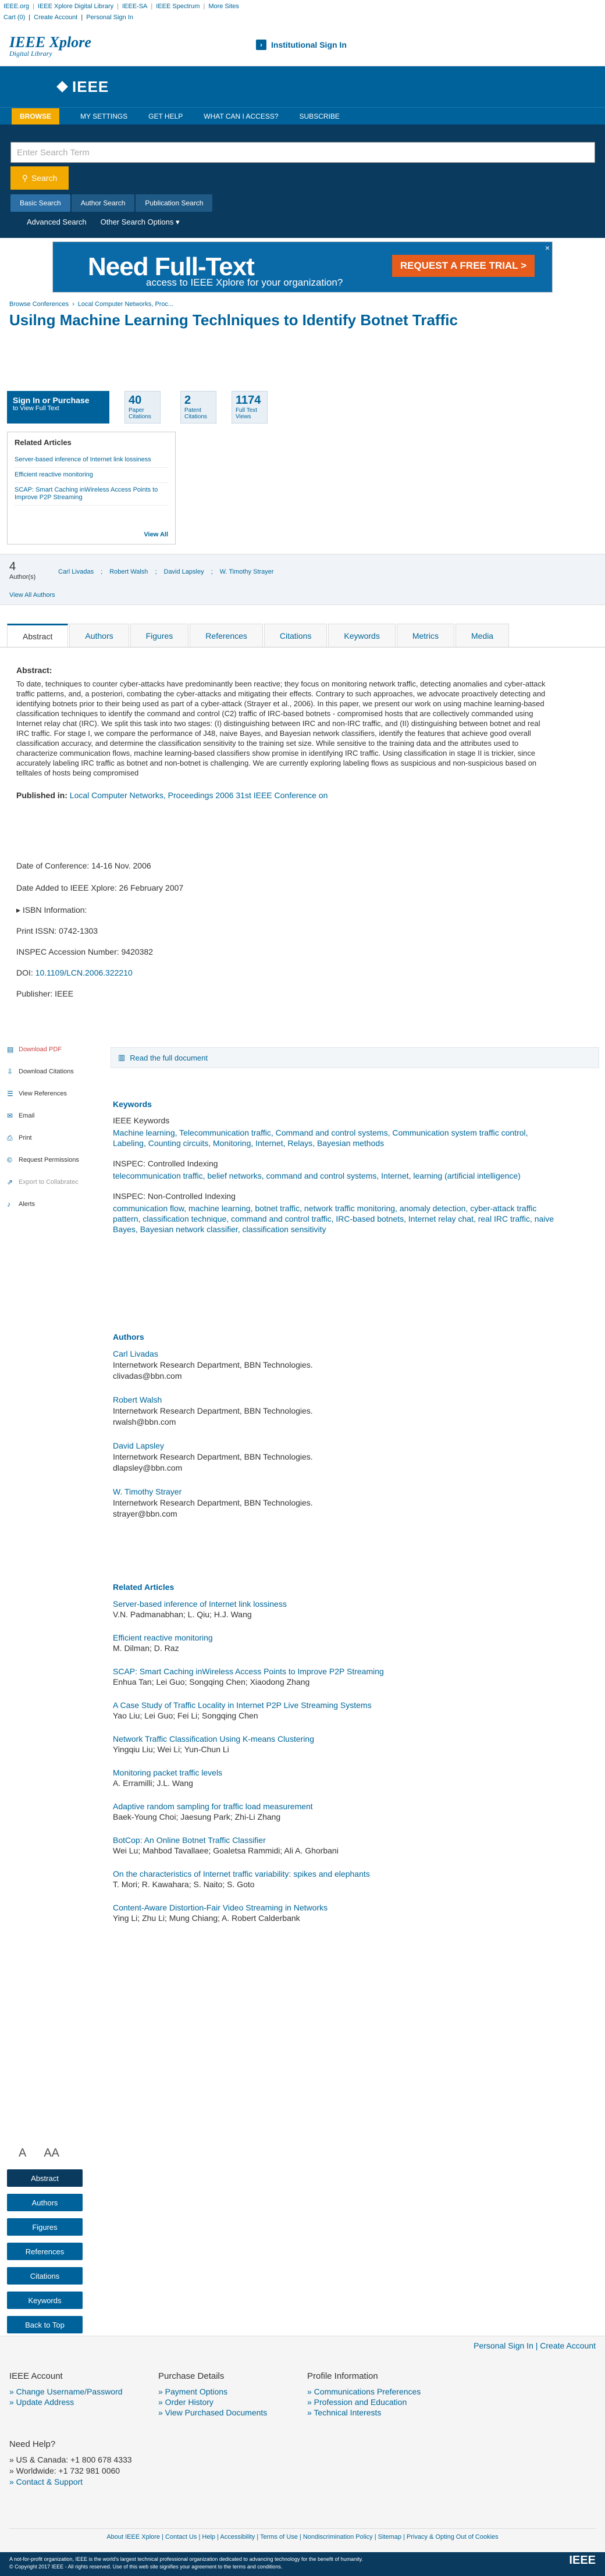 The width and height of the screenshot is (605, 2576). Describe the element at coordinates (84, 973) in the screenshot. I see `doi-link: 10.1109/LCN.2006.322210` at that location.